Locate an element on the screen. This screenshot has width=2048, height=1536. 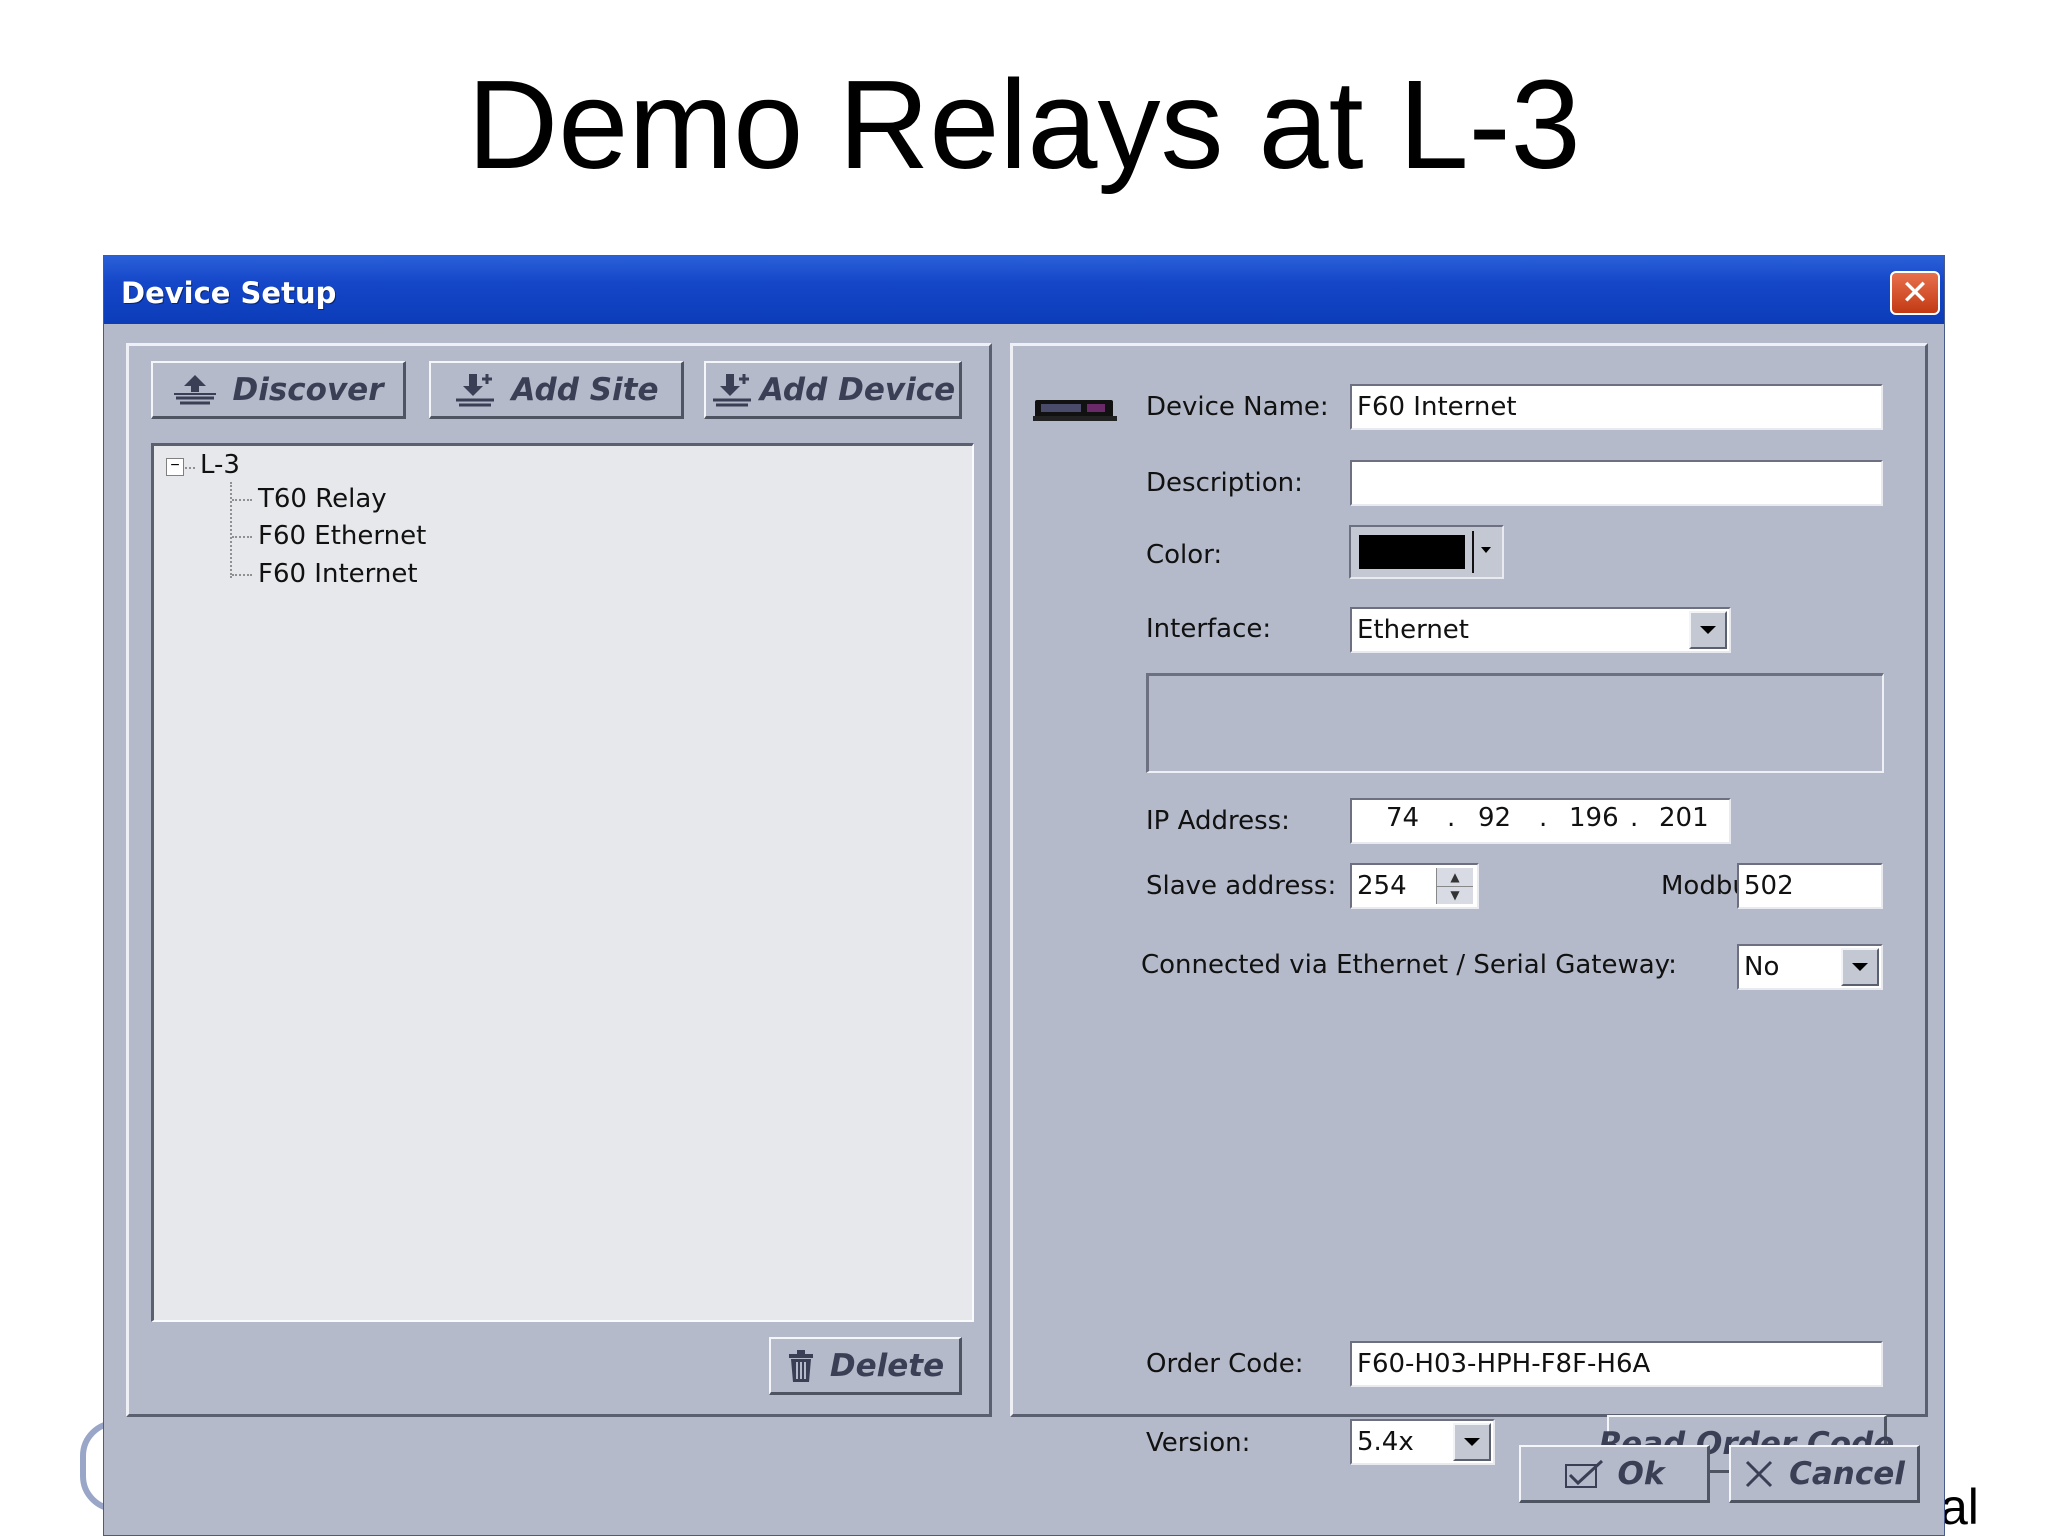
order-code-field: F60-H03-HPH-F8F-H6A is located at coordinates (1616, 1364).